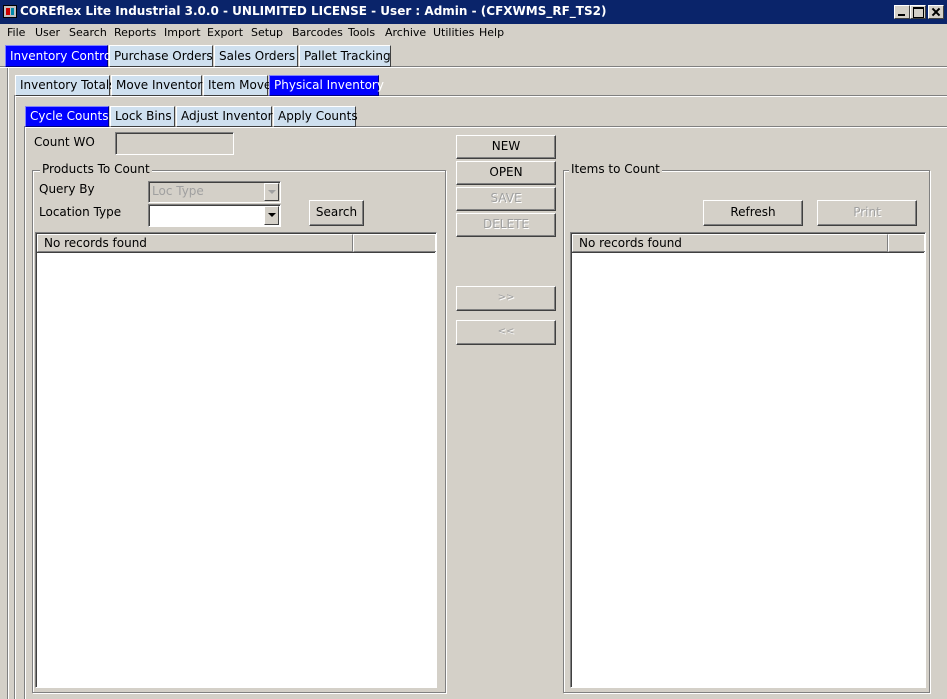 This screenshot has height=699, width=947. What do you see at coordinates (506, 225) in the screenshot?
I see `delete-button: DELETE` at bounding box center [506, 225].